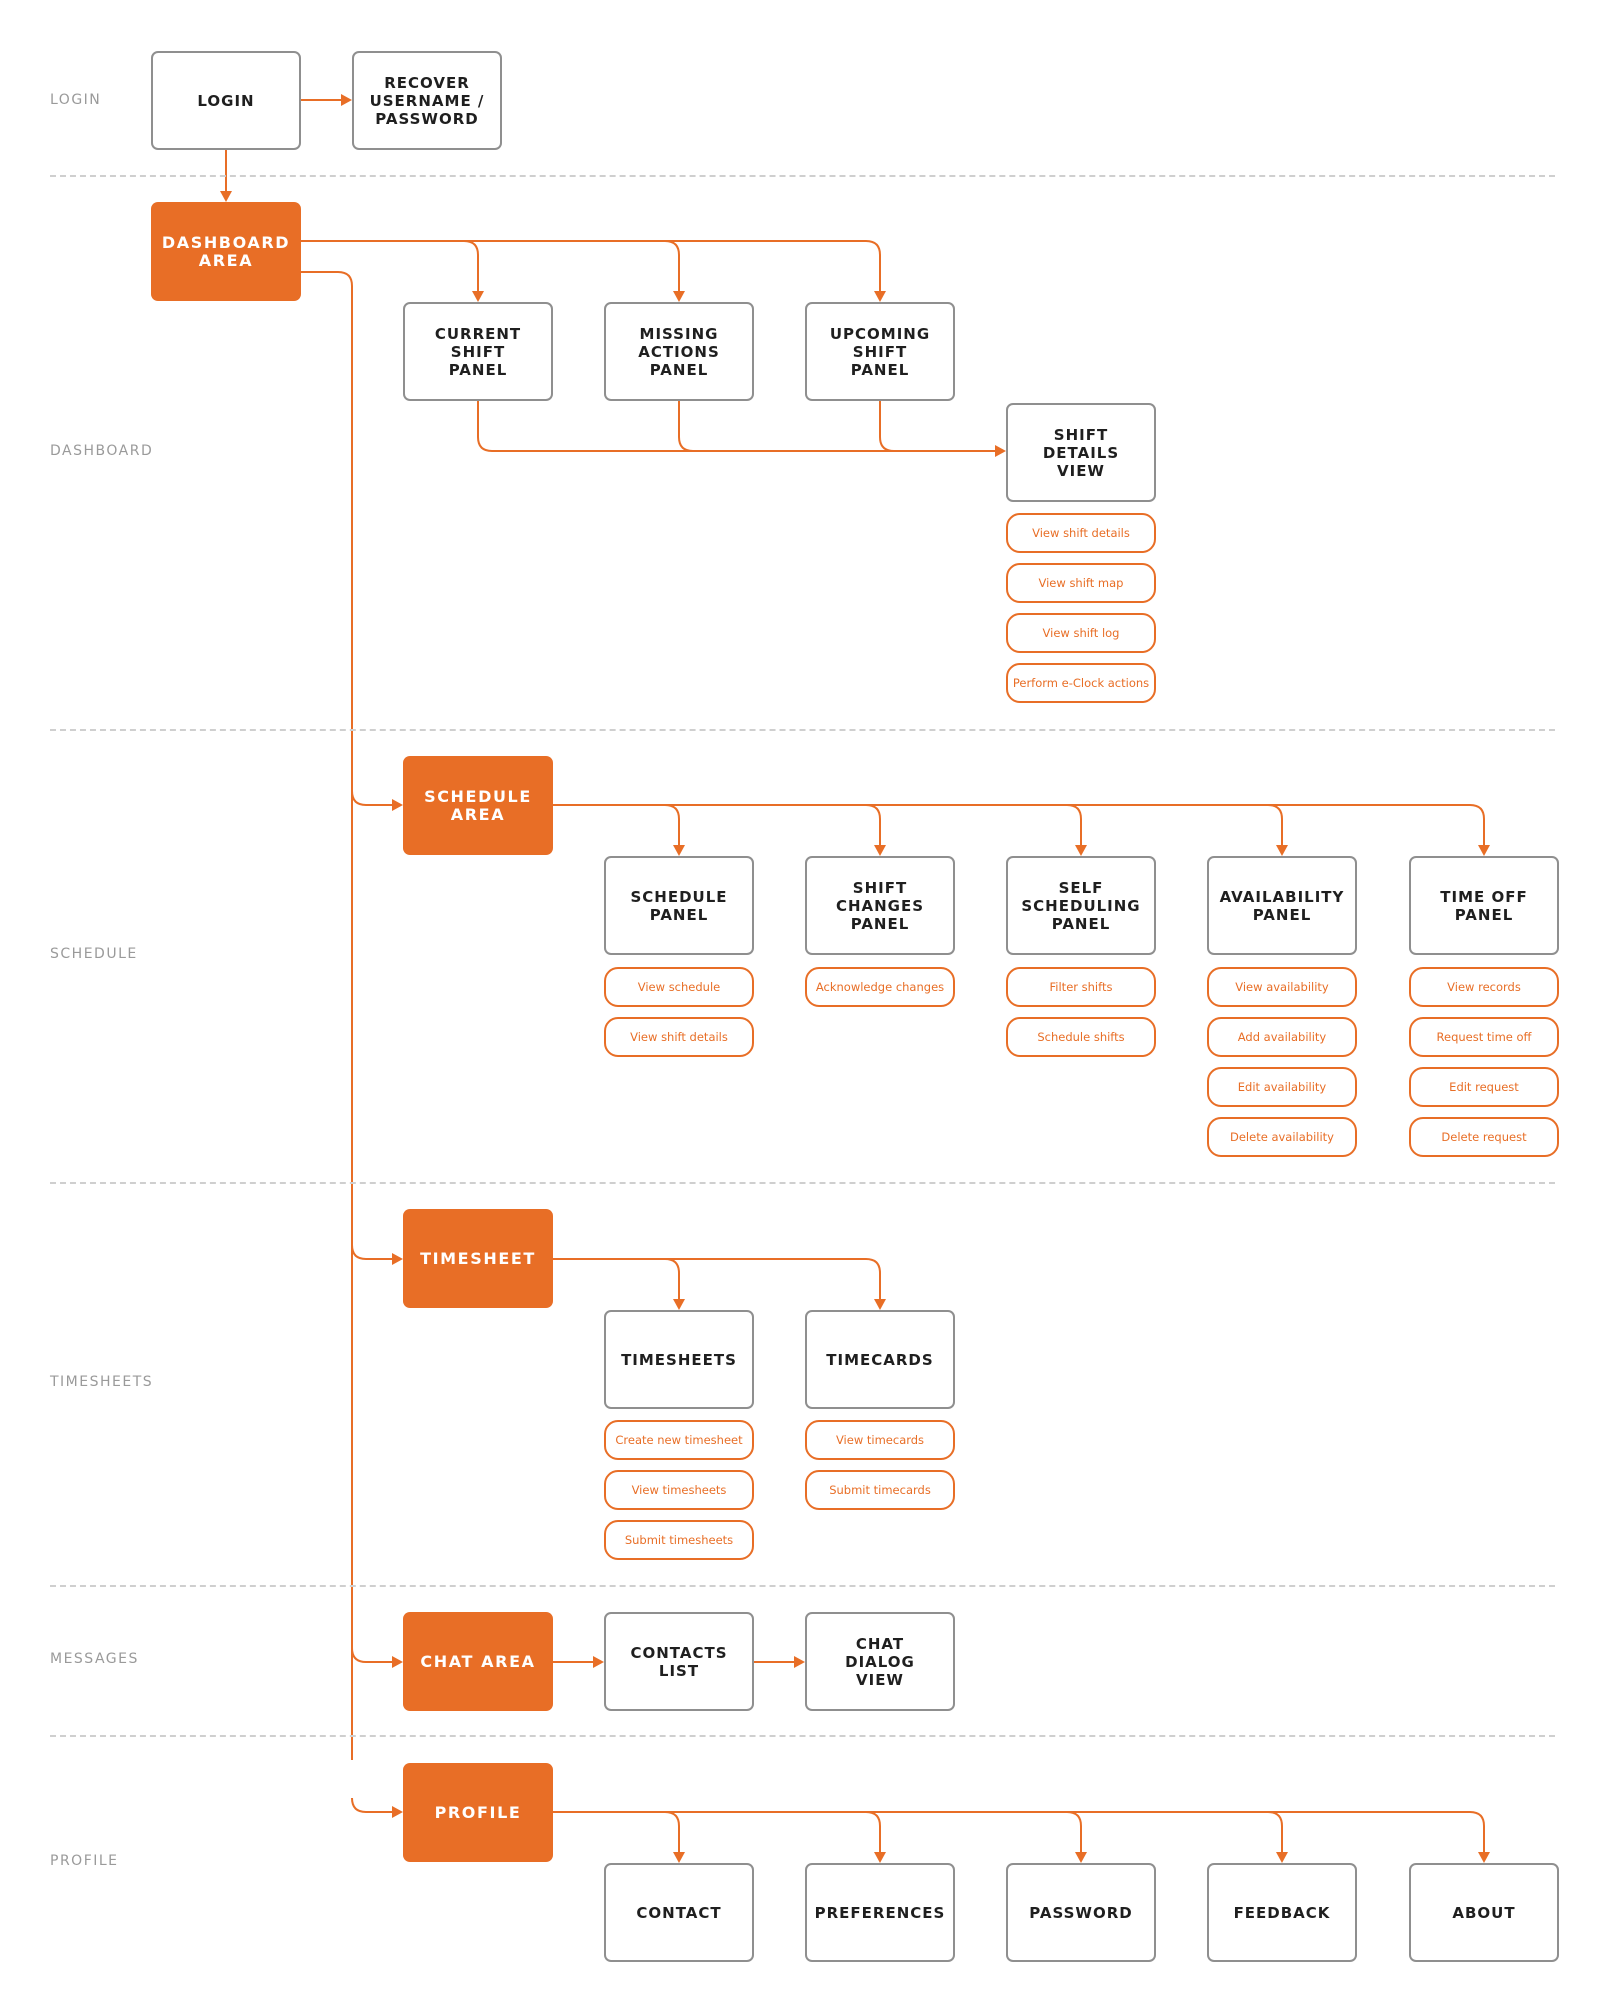 The height and width of the screenshot is (2000, 1600). Describe the element at coordinates (102, 1382) in the screenshot. I see `section-label-timesheets: TIMESHEETS` at that location.